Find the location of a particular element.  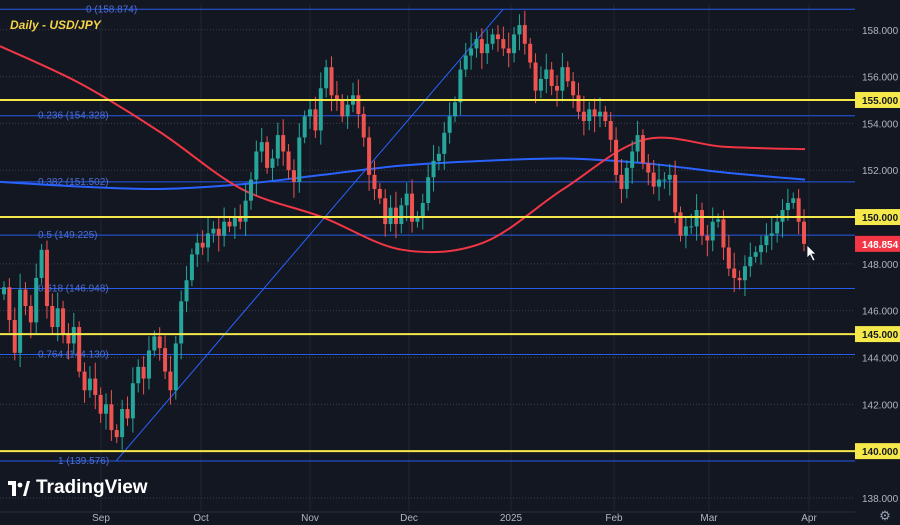

tradingview-icon is located at coordinates (19, 488).